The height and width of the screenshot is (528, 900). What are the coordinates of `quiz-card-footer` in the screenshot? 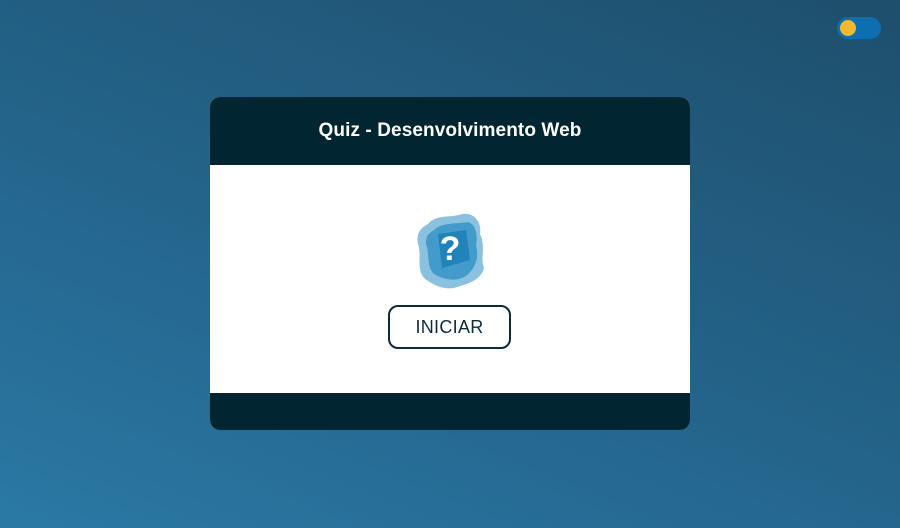 It's located at (450, 411).